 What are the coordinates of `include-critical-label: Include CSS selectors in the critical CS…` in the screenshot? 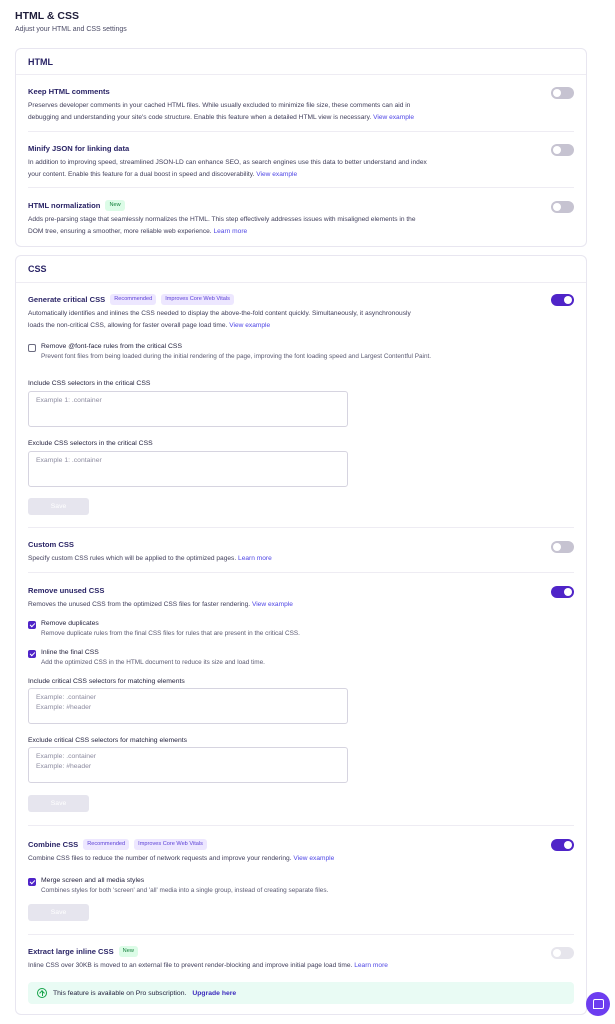 It's located at (89, 383).